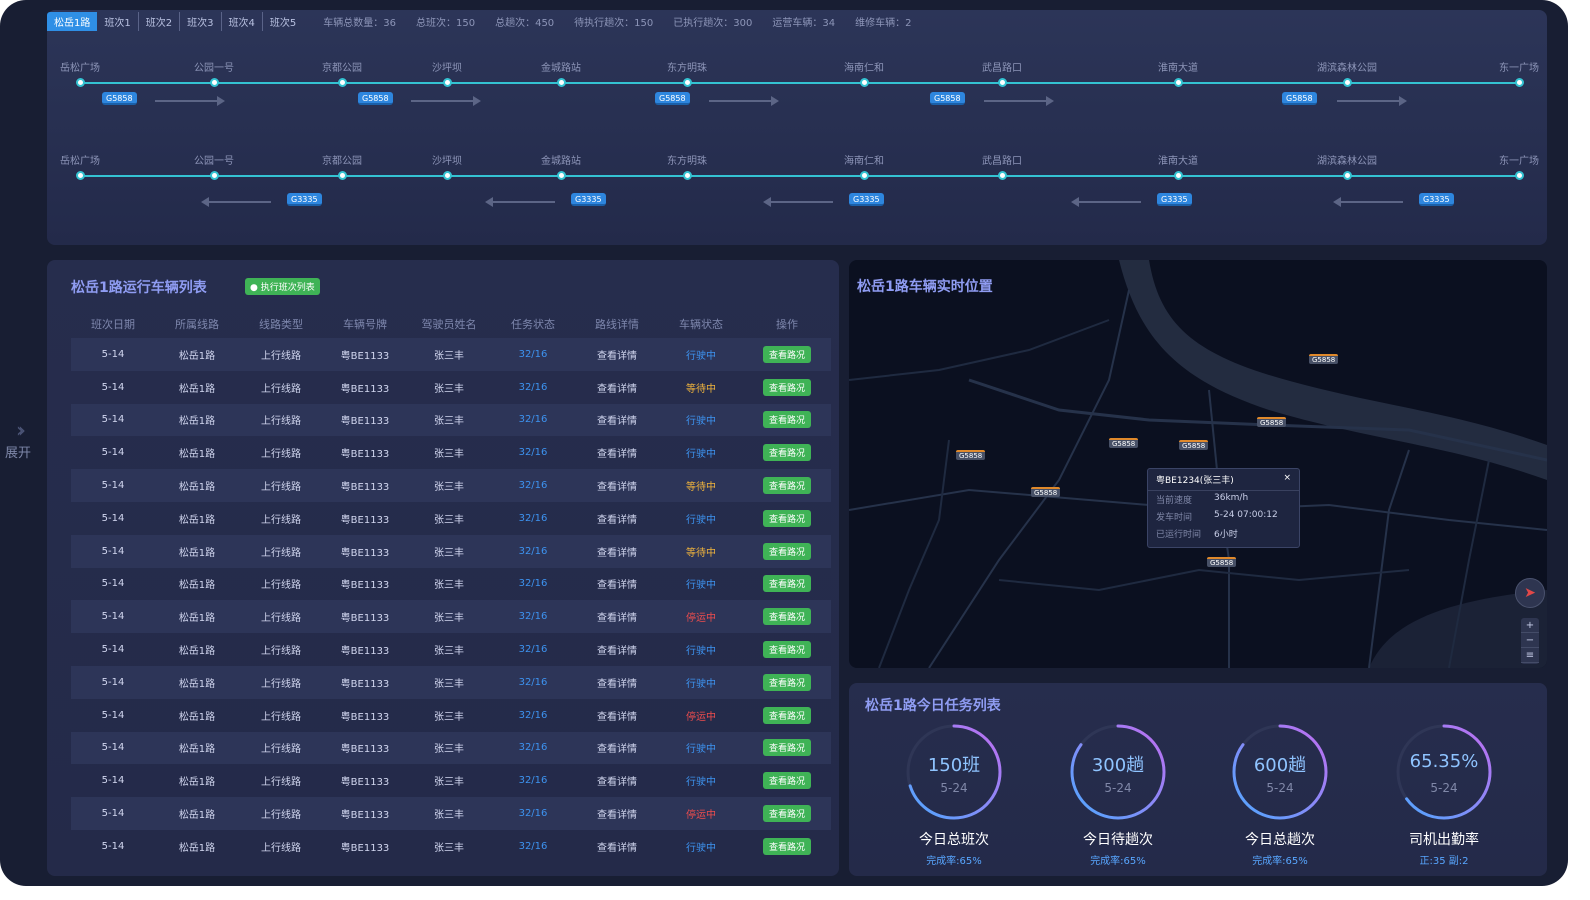 This screenshot has height=900, width=1590. Describe the element at coordinates (1530, 655) in the screenshot. I see `layers-button: ≡` at that location.